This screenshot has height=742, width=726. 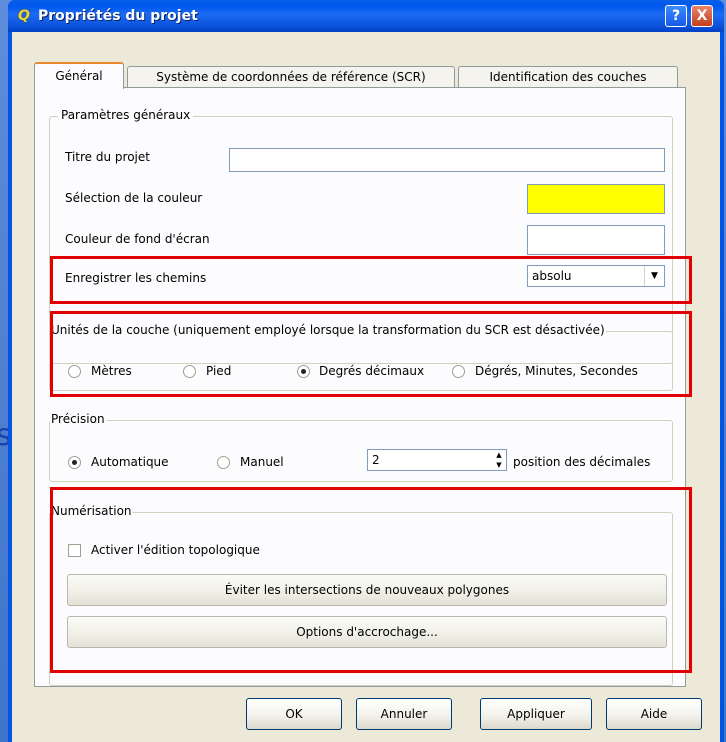 I want to click on precision-automatic-label: Automatique, so click(x=130, y=462).